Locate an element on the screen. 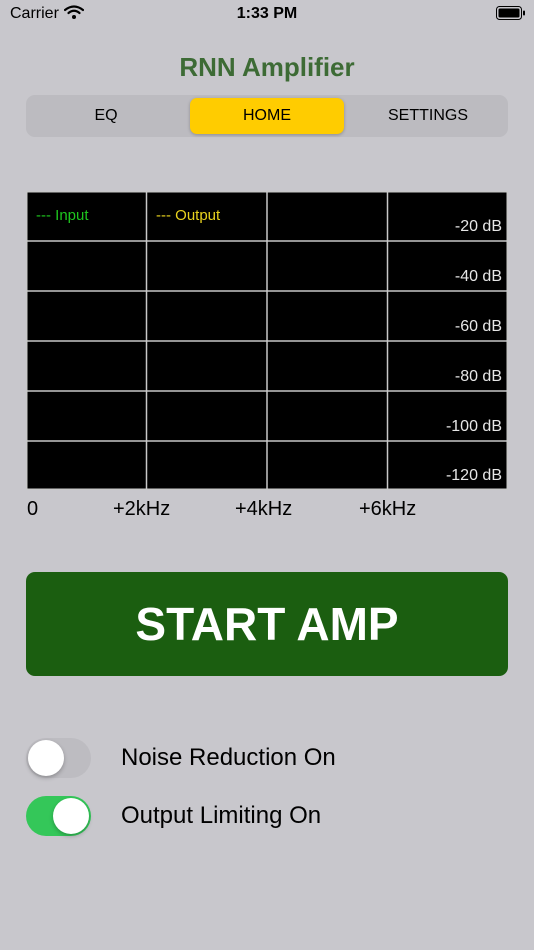 This screenshot has height=950, width=534. tab-segmented-control: EQ HOME SETTINGS is located at coordinates (267, 116).